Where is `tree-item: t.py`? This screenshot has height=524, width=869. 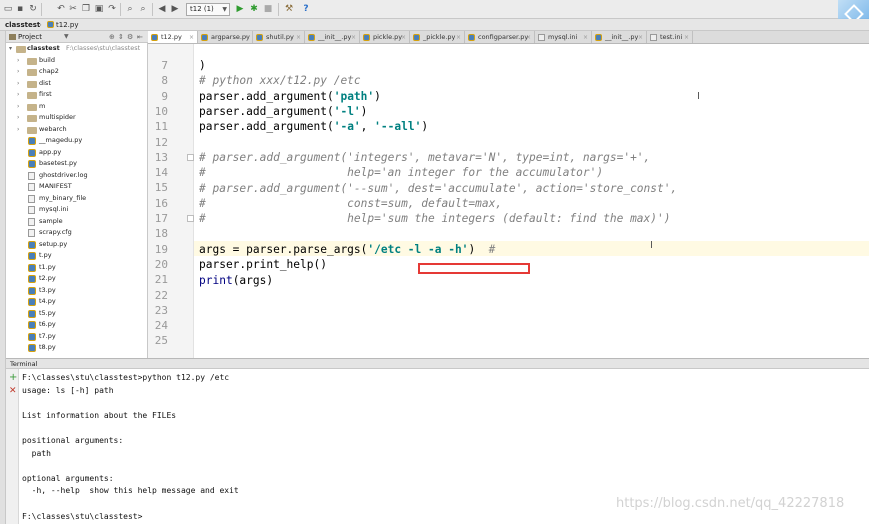 tree-item: t.py is located at coordinates (76, 256).